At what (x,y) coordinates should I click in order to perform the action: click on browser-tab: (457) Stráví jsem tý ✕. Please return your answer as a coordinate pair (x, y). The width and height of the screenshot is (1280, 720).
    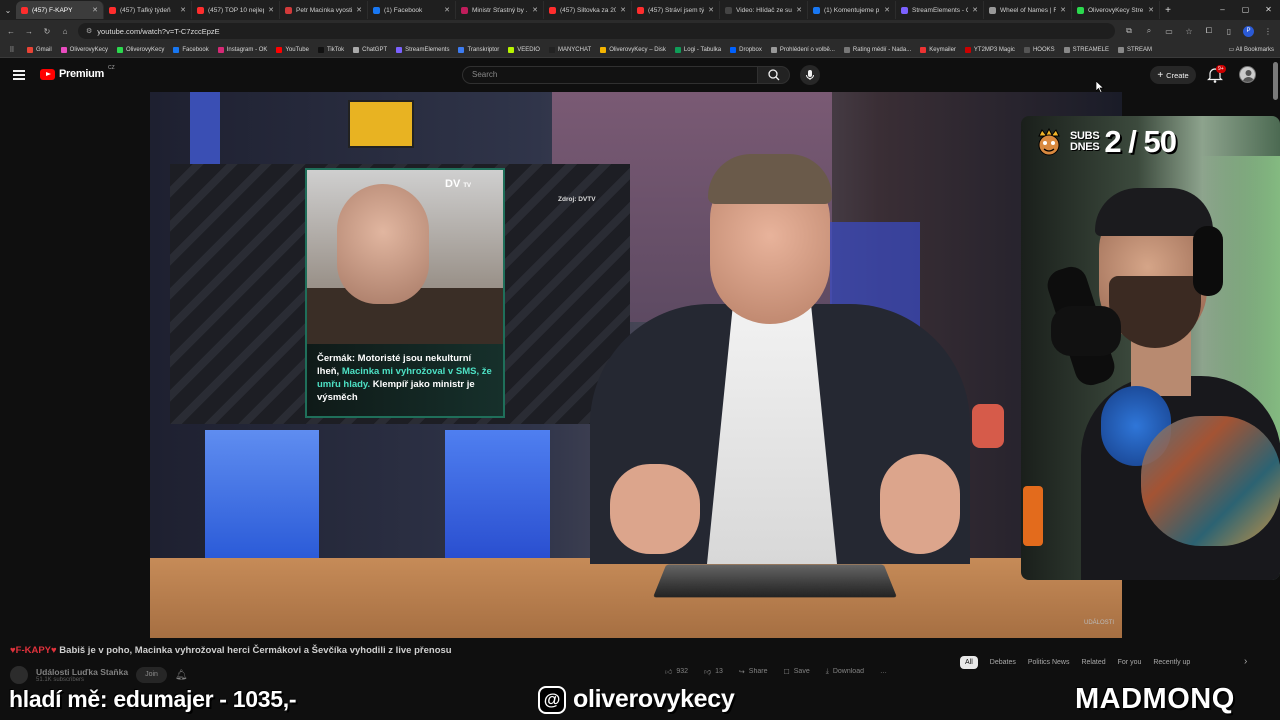
    Looking at the image, I should click on (676, 10).